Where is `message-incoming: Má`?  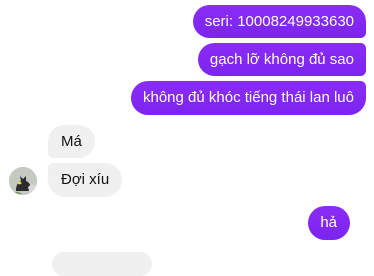 message-incoming: Má is located at coordinates (71, 141).